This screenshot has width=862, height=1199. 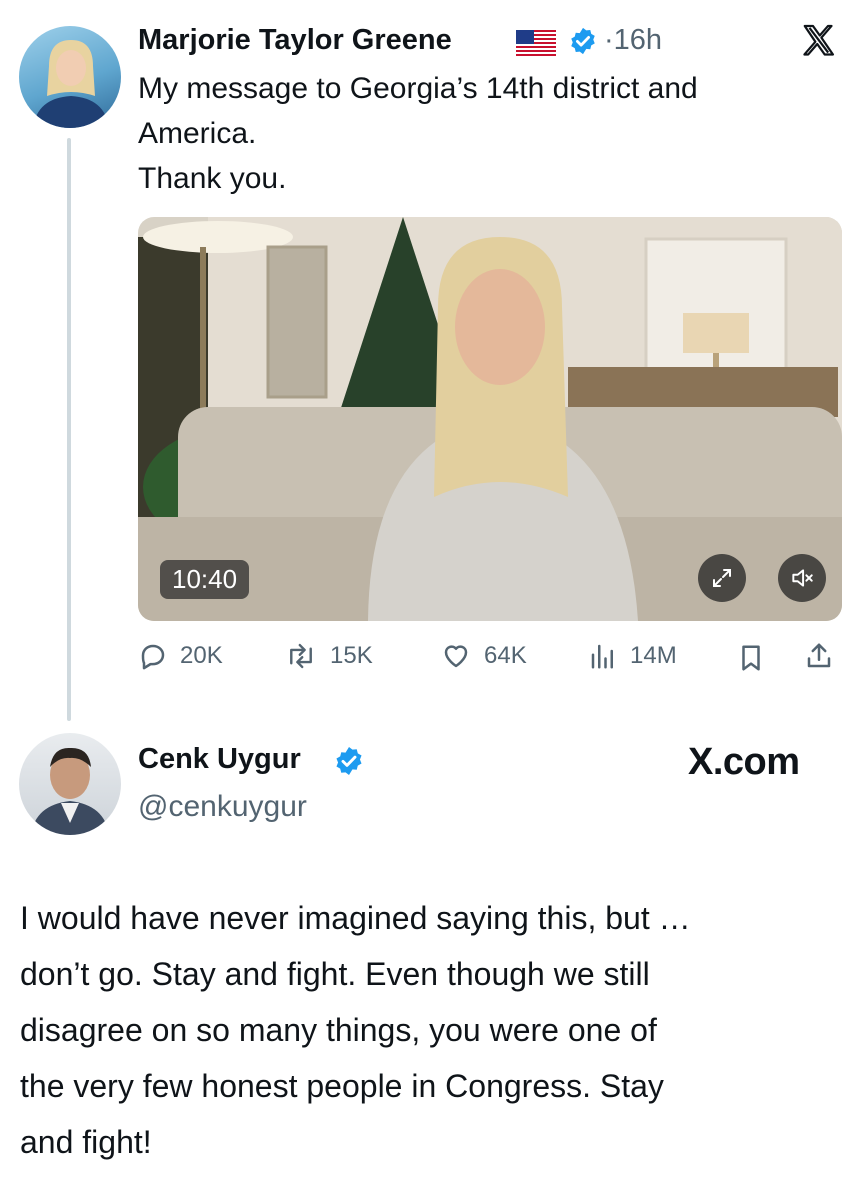 I want to click on reply-author-handle: @cenkuygur, so click(x=222, y=807).